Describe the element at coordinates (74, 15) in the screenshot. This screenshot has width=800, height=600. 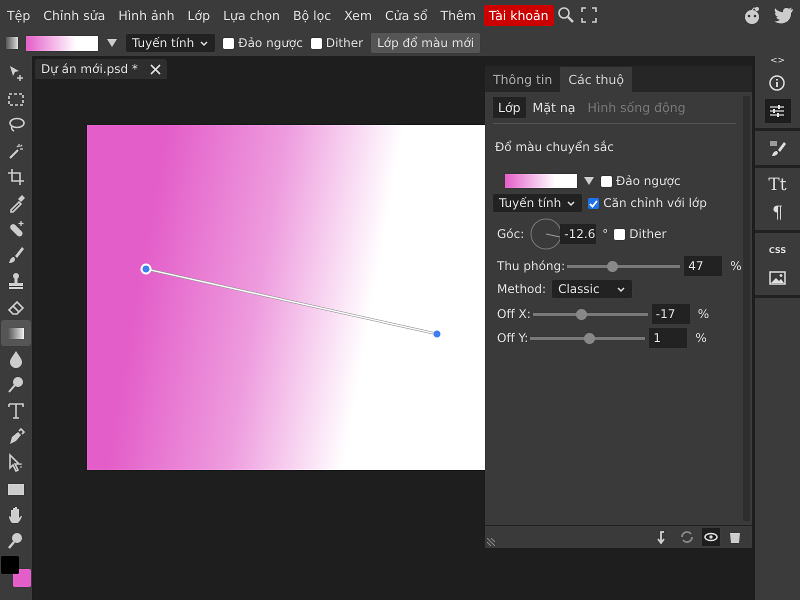
I see `menu-item: Chỉnh sửa` at that location.